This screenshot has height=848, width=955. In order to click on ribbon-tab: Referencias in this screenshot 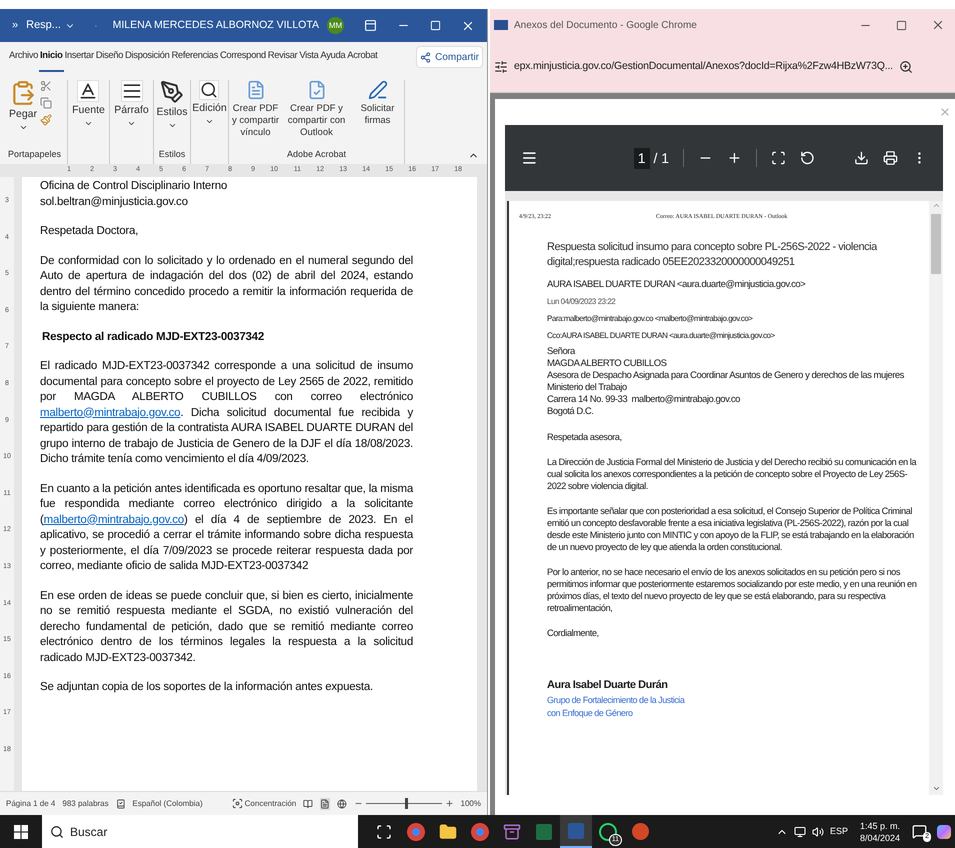, I will do `click(194, 57)`.